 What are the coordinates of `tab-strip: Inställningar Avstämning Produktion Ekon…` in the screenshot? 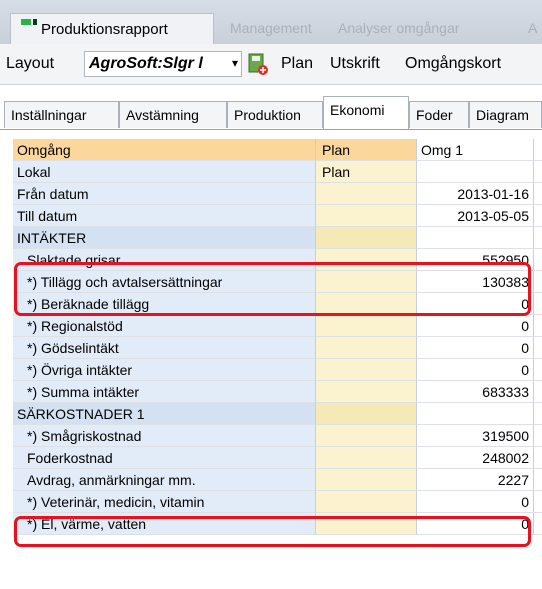 It's located at (271, 112).